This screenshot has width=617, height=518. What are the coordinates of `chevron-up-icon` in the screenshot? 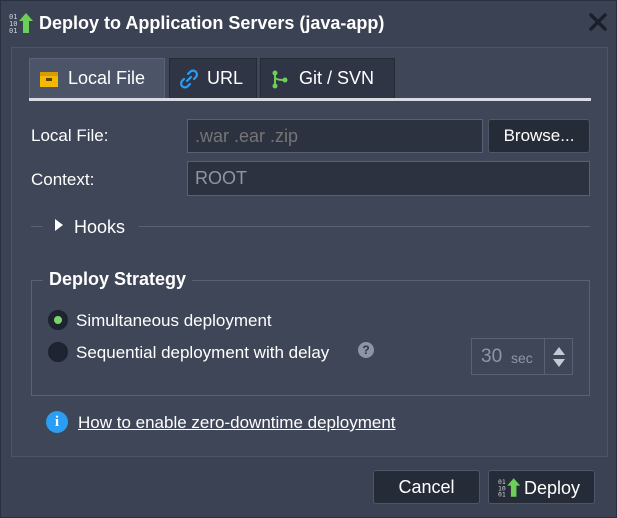 It's located at (559, 351).